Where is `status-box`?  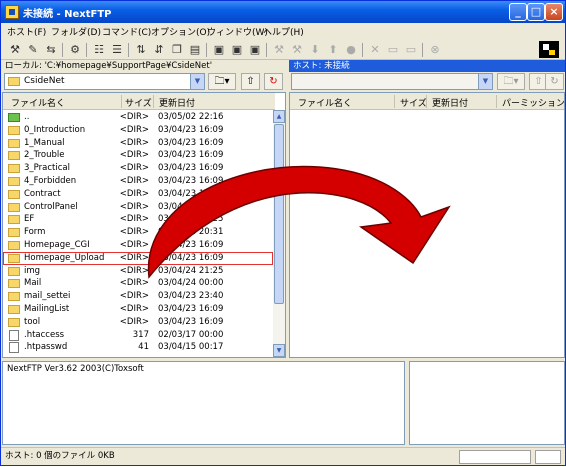 status-box is located at coordinates (495, 457).